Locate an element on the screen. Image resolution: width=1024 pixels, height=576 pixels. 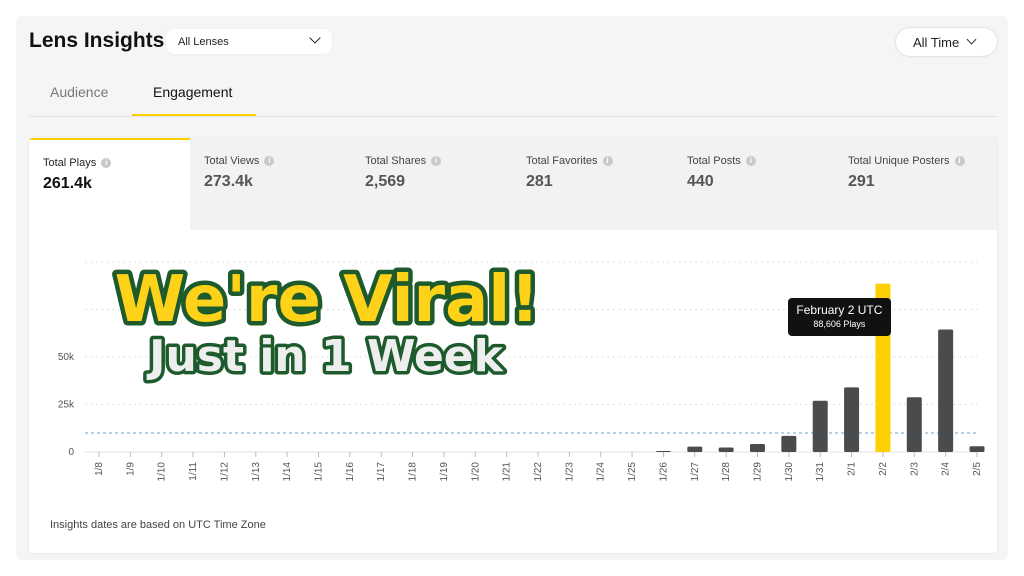
viral-headline: We're Viral! is located at coordinates (327, 300).